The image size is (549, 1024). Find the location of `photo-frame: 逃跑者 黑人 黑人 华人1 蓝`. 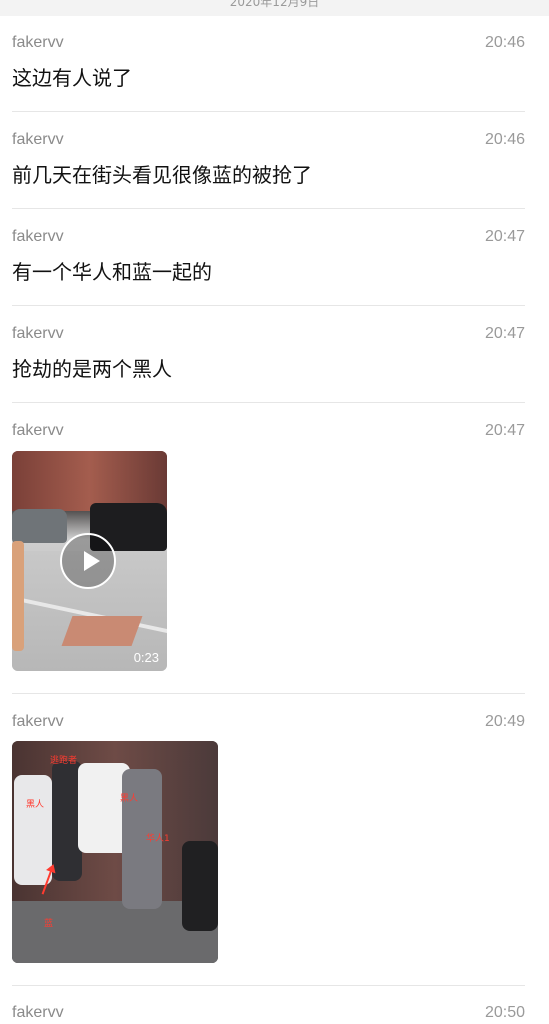

photo-frame: 逃跑者 黑人 黑人 华人1 蓝 is located at coordinates (115, 852).